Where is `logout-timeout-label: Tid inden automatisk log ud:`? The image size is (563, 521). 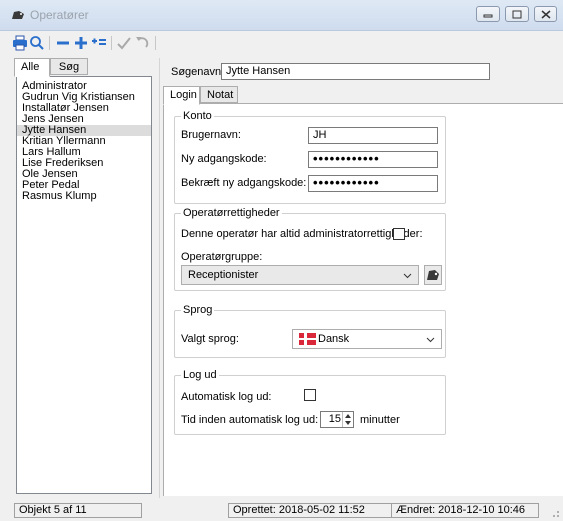
logout-timeout-label: Tid inden automatisk log ud: is located at coordinates (250, 420).